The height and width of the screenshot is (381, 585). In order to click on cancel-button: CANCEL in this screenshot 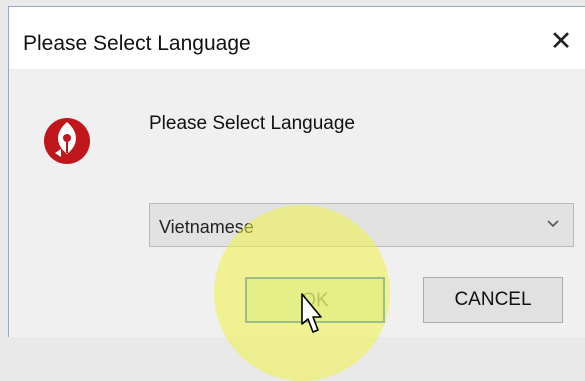, I will do `click(493, 300)`.